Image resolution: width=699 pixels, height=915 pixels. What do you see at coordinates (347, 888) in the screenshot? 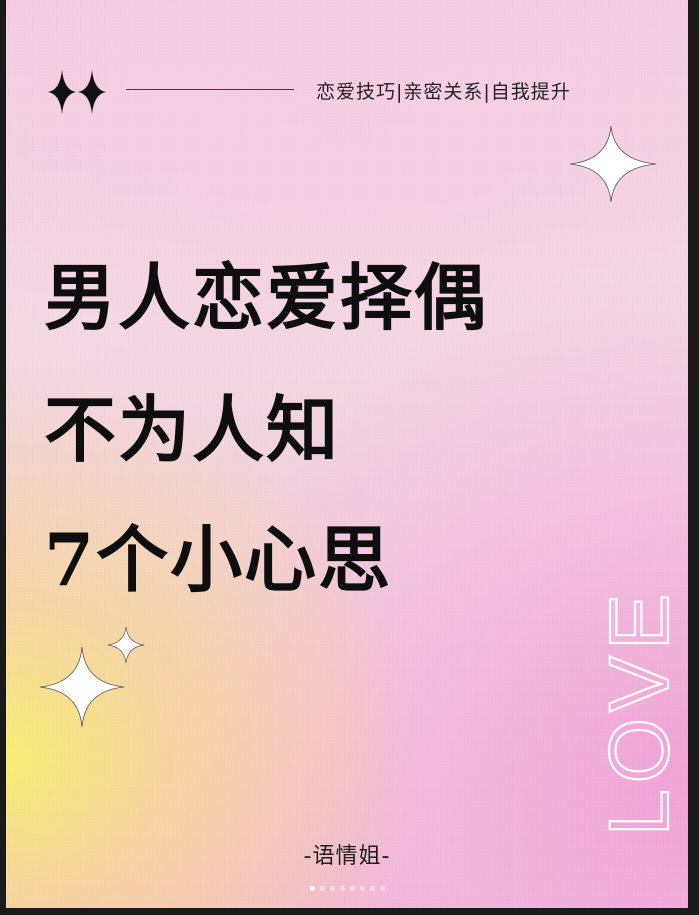
I see `pagination-dots` at bounding box center [347, 888].